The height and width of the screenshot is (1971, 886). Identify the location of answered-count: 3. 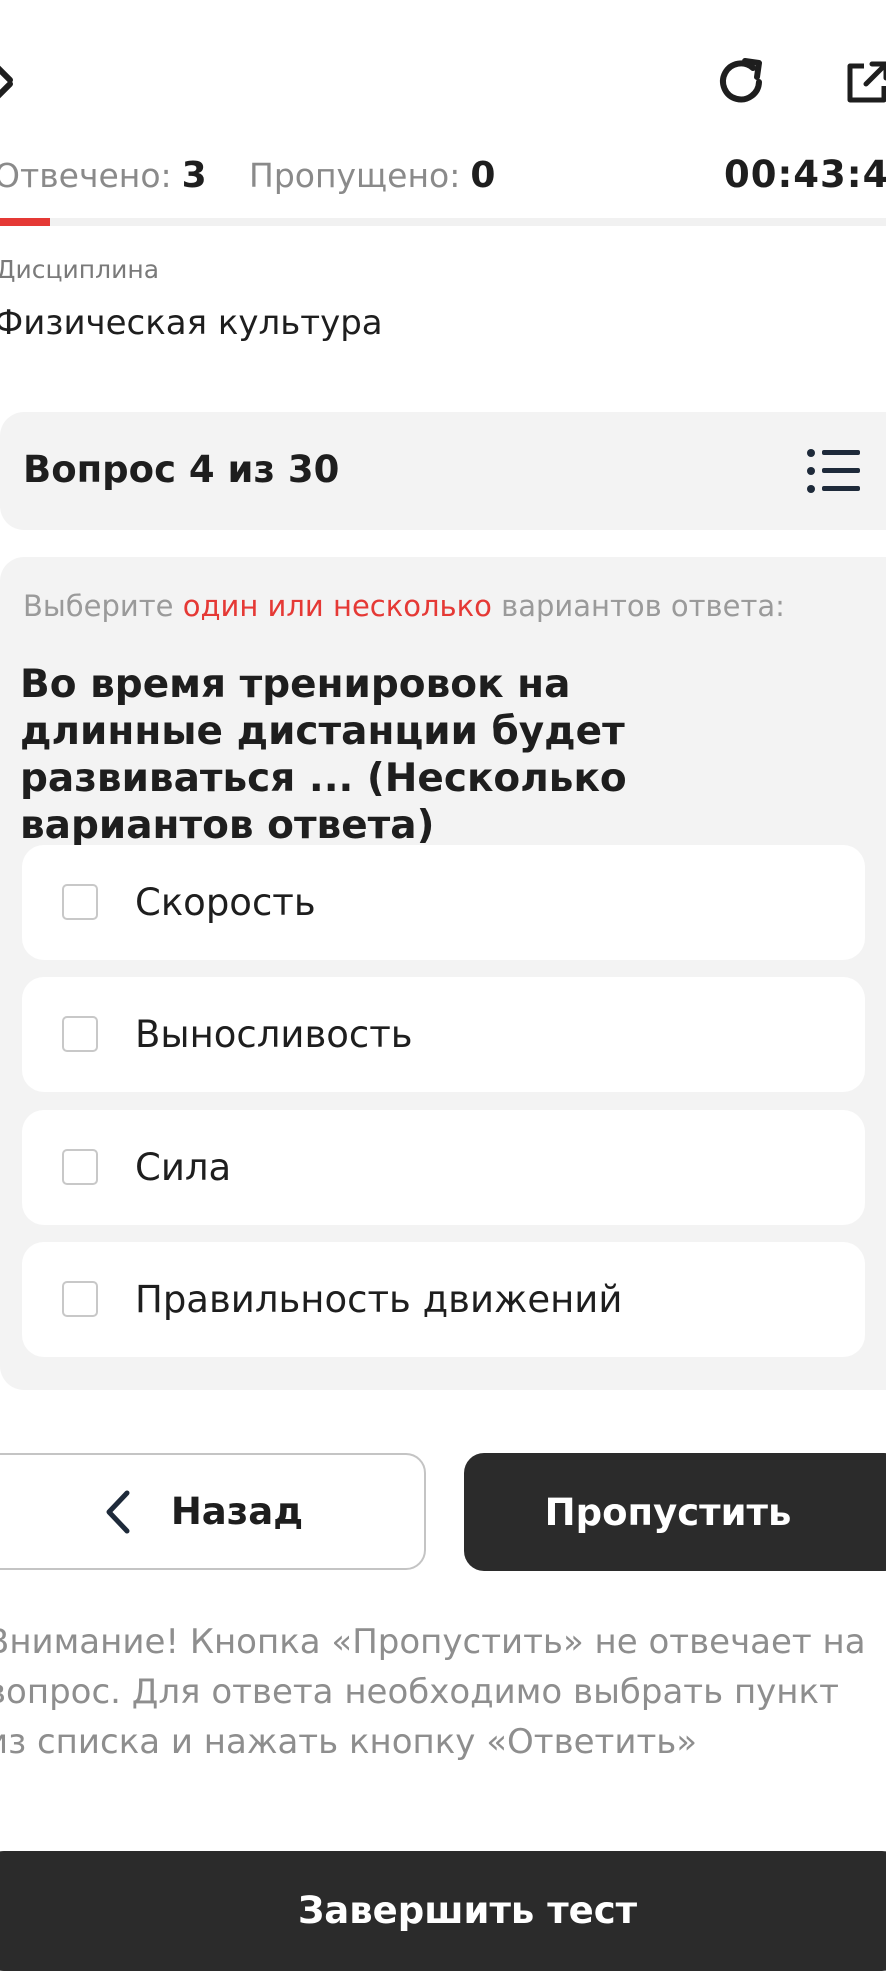
(194, 175).